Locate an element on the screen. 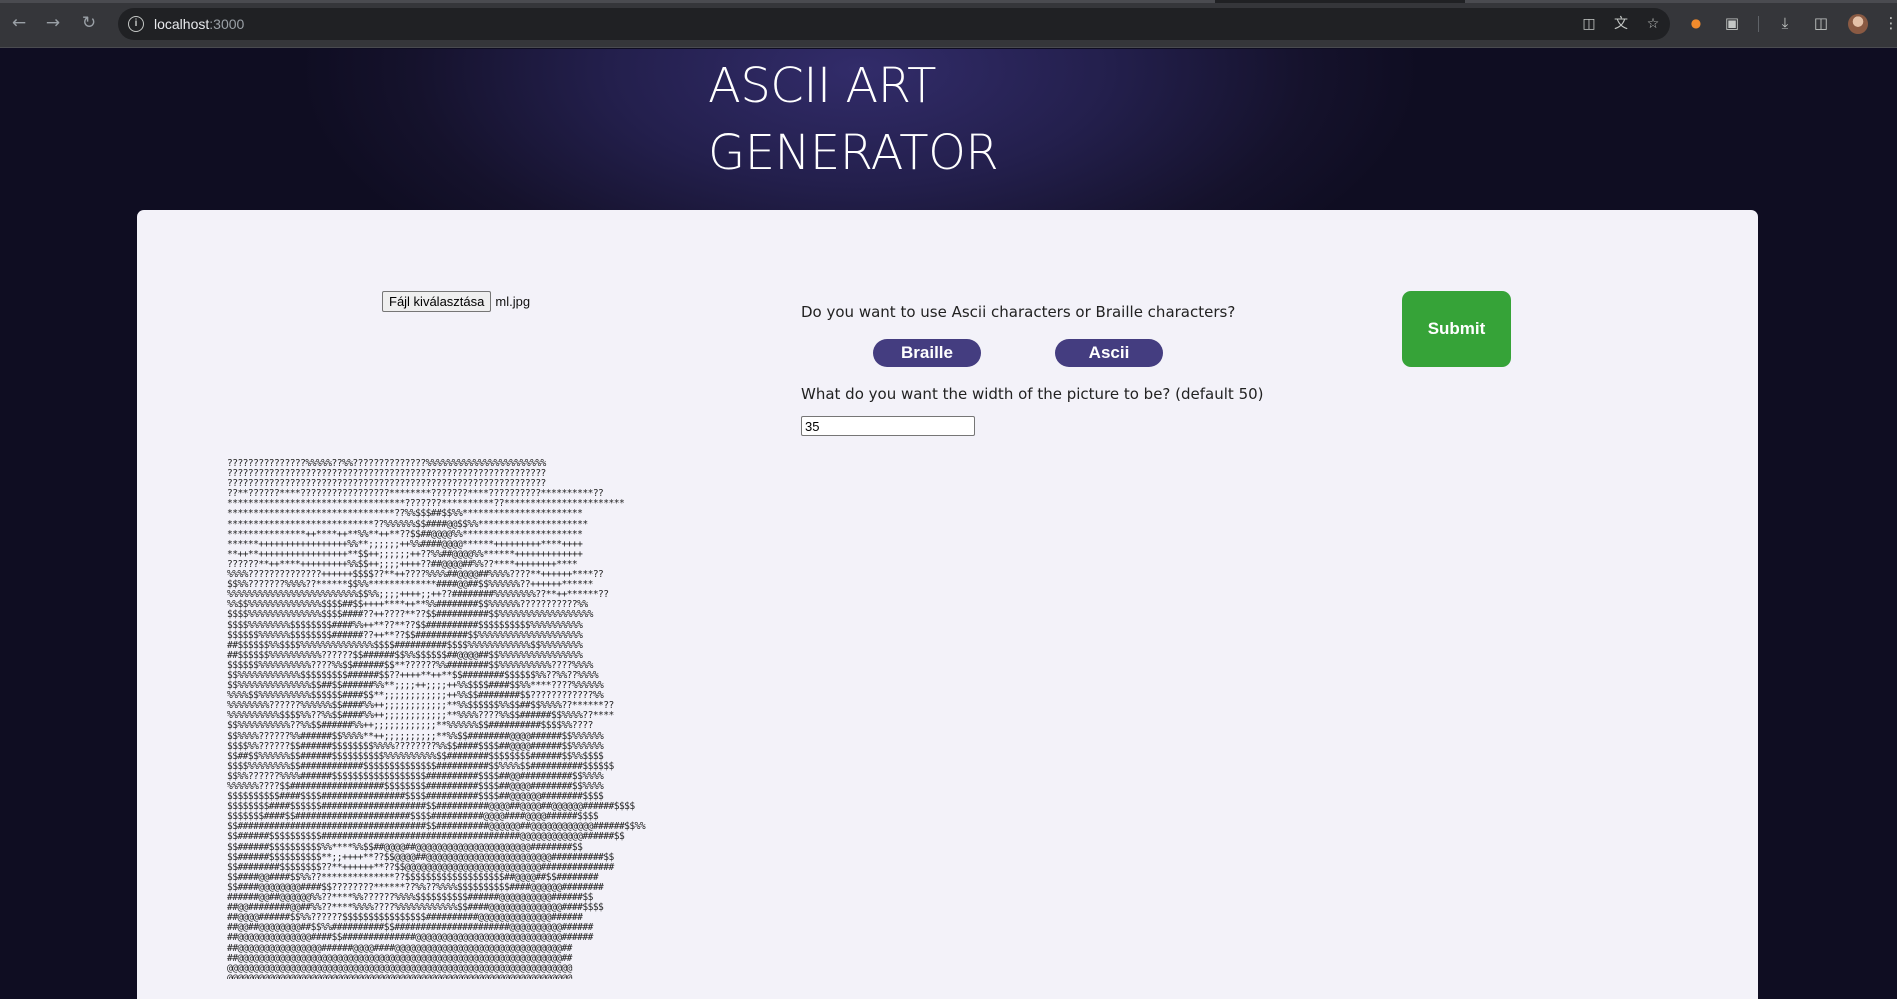 The image size is (1897, 999). browser-toolbar: ← → ↻ i localhost:3000 ◫ 文 ☆ ● ▣ ⤓ ◫ ⋮ is located at coordinates (948, 24).